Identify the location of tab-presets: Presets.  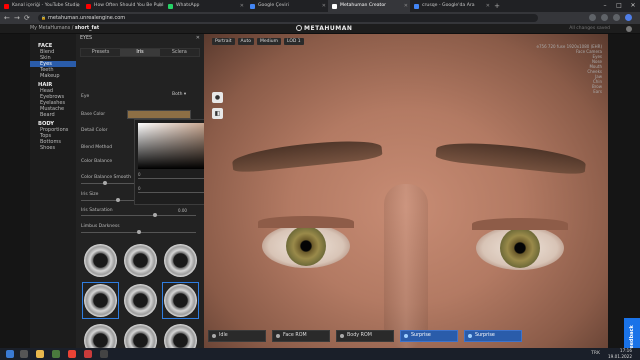
(101, 52).